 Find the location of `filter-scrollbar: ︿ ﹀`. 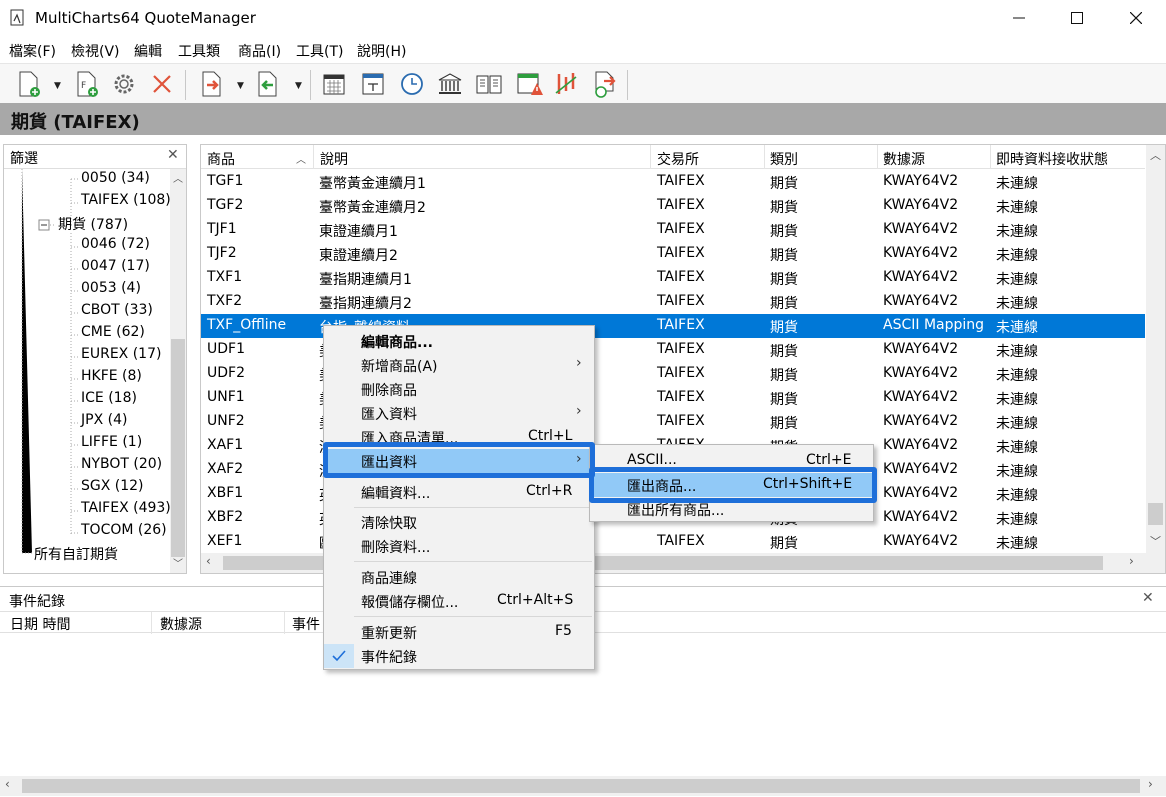

filter-scrollbar: ︿ ﹀ is located at coordinates (178, 371).